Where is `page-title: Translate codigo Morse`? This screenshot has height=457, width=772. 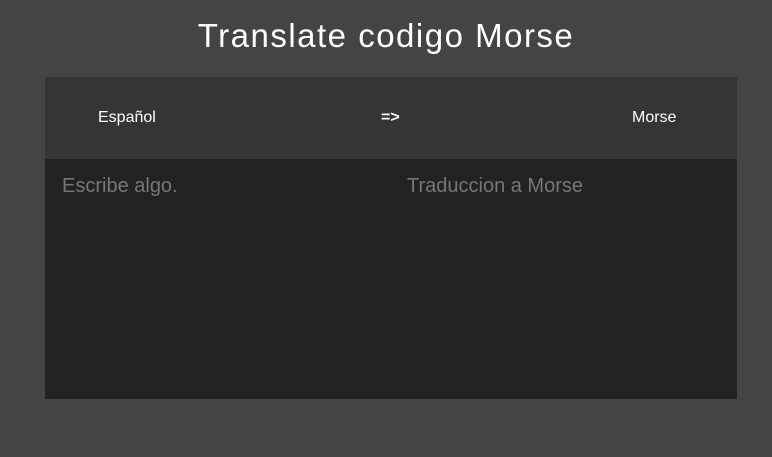
page-title: Translate codigo Morse is located at coordinates (386, 35).